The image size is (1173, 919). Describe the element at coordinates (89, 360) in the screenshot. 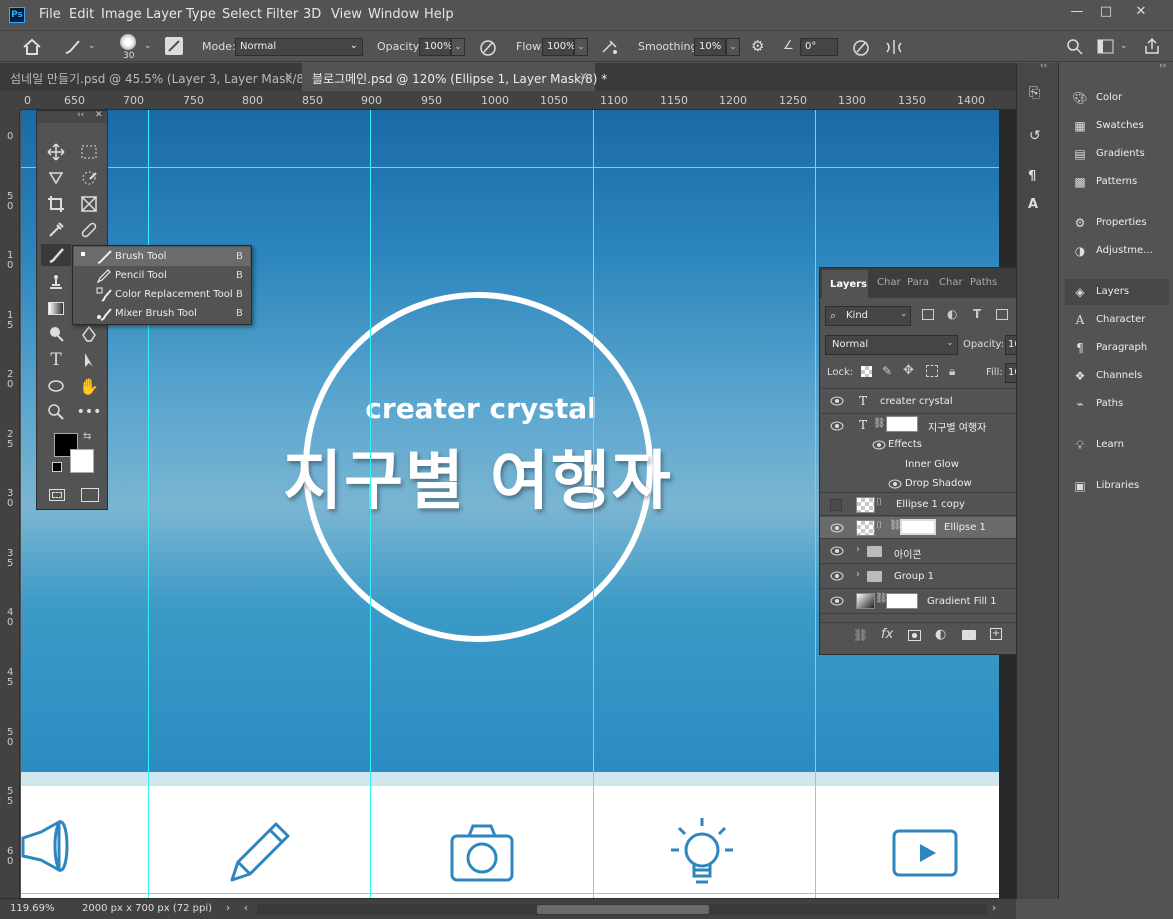

I see `path-select-tool-icon` at that location.